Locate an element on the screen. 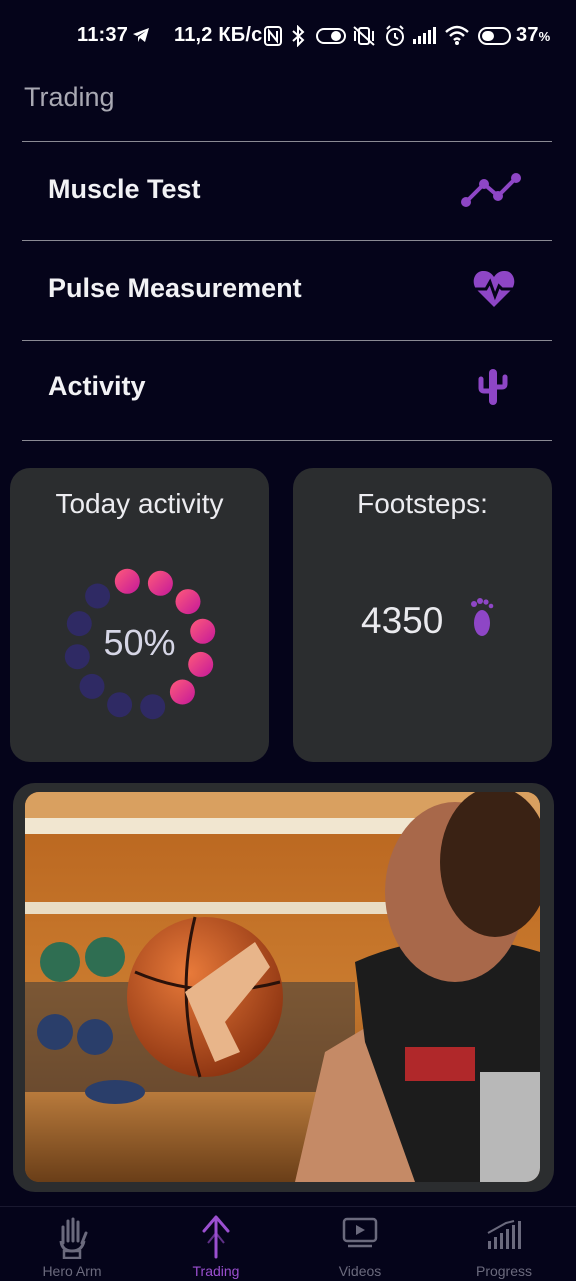 This screenshot has height=1281, width=576. activity-percent-value: 50% is located at coordinates (139, 642).